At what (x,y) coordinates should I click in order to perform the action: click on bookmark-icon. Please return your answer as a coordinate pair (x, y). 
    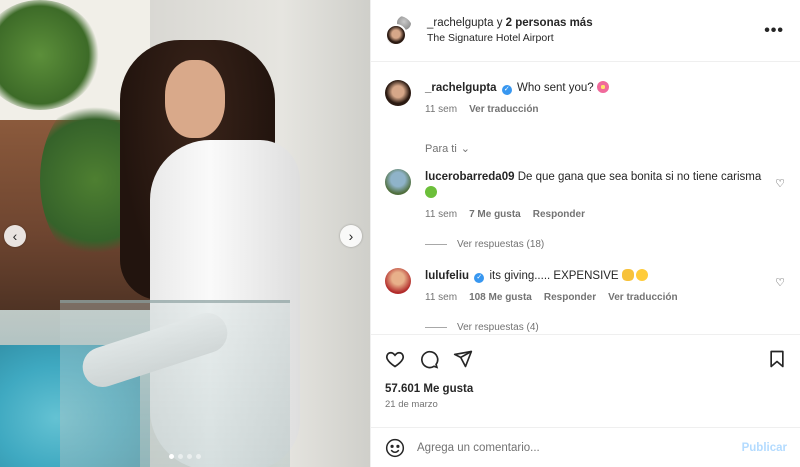
    Looking at the image, I should click on (777, 359).